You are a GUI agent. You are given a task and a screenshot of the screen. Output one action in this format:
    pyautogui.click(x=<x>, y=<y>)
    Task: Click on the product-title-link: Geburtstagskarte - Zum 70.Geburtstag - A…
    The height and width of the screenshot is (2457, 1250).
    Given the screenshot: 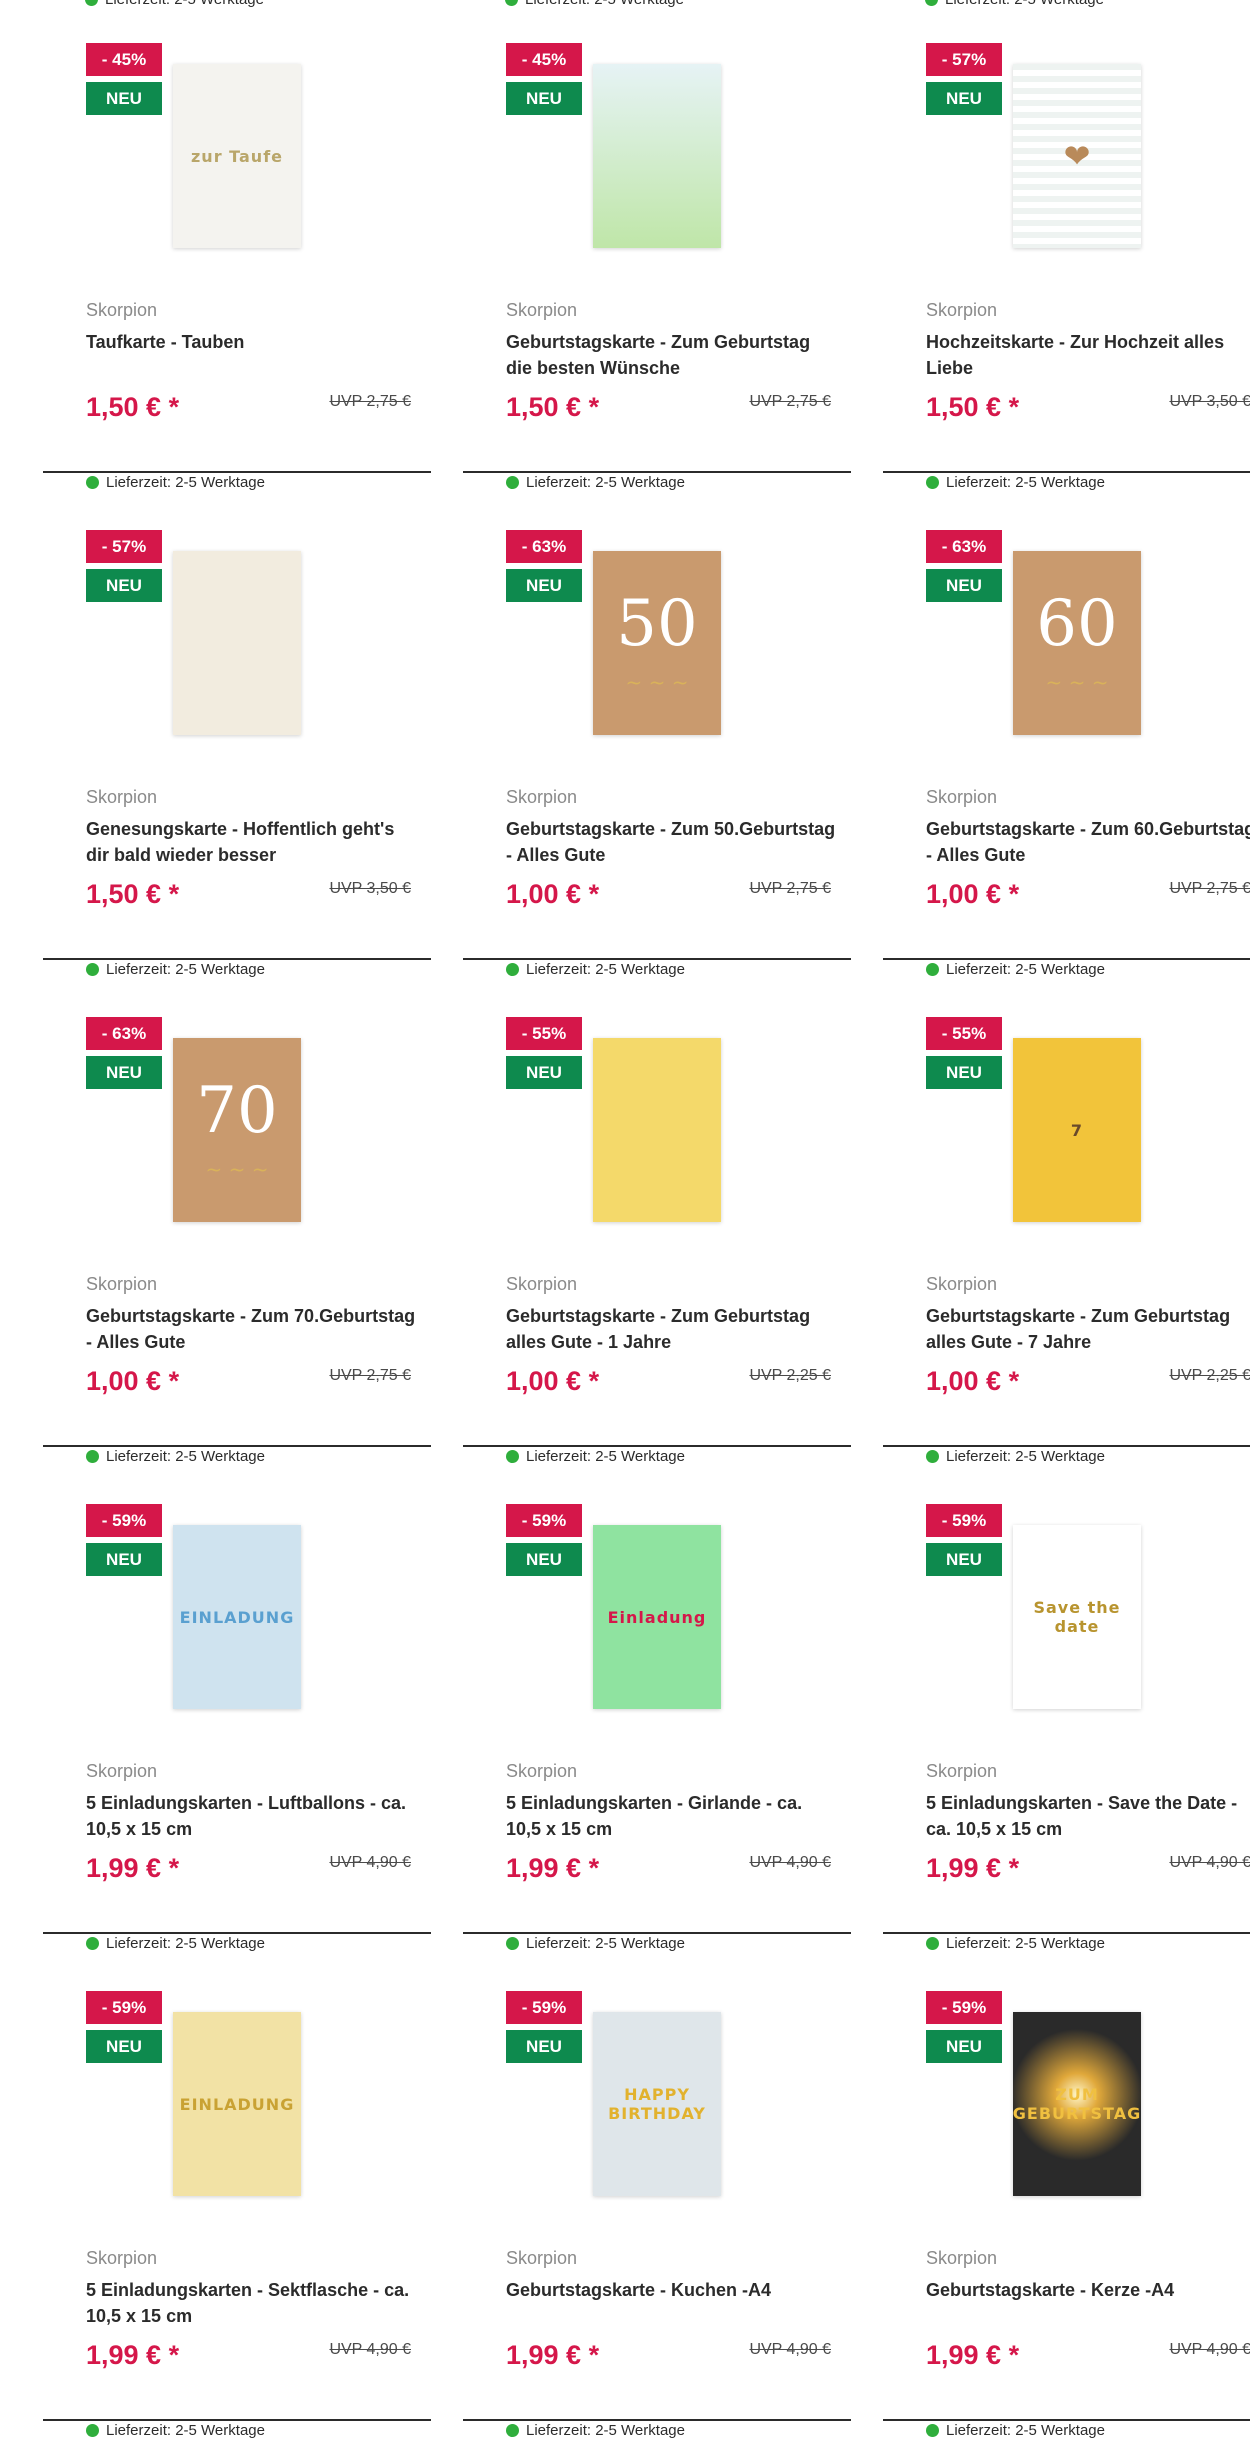 What is the action you would take?
    pyautogui.click(x=251, y=1329)
    